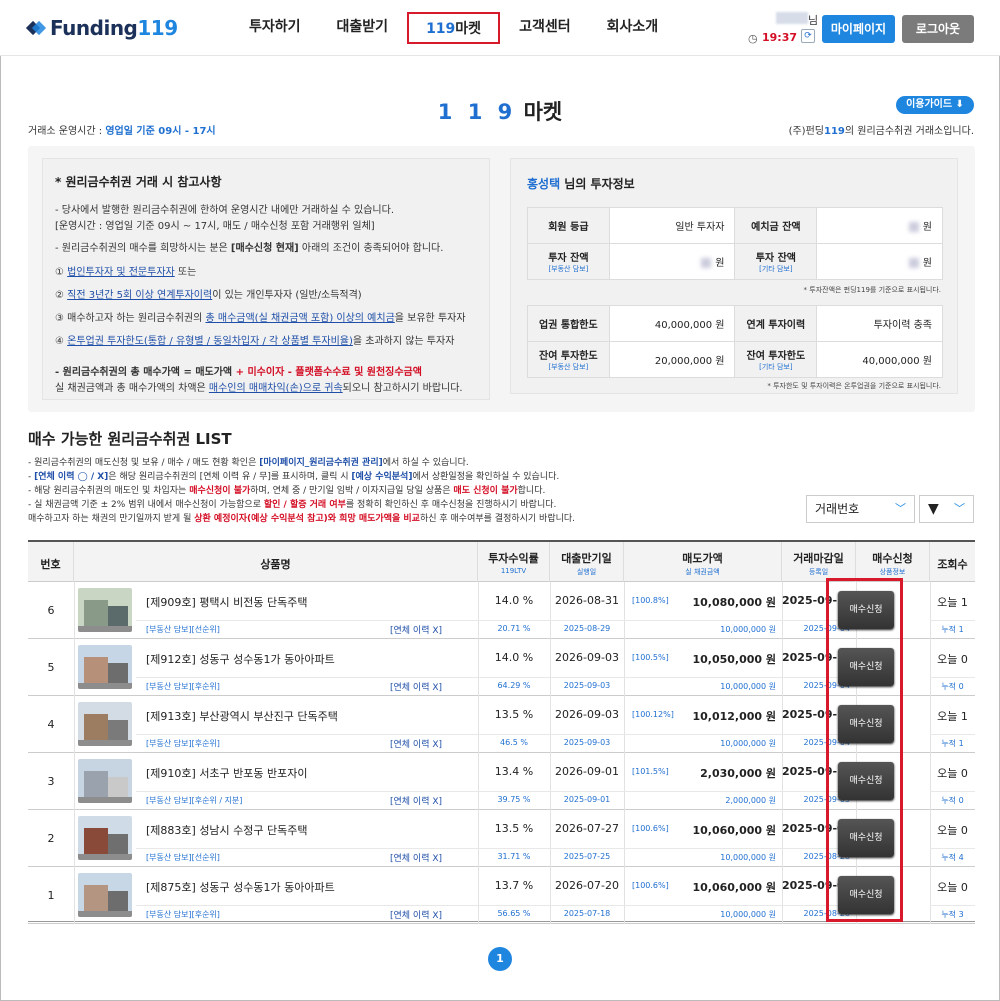 Image resolution: width=1000 pixels, height=1001 pixels. I want to click on thumb-ground, so click(105, 743).